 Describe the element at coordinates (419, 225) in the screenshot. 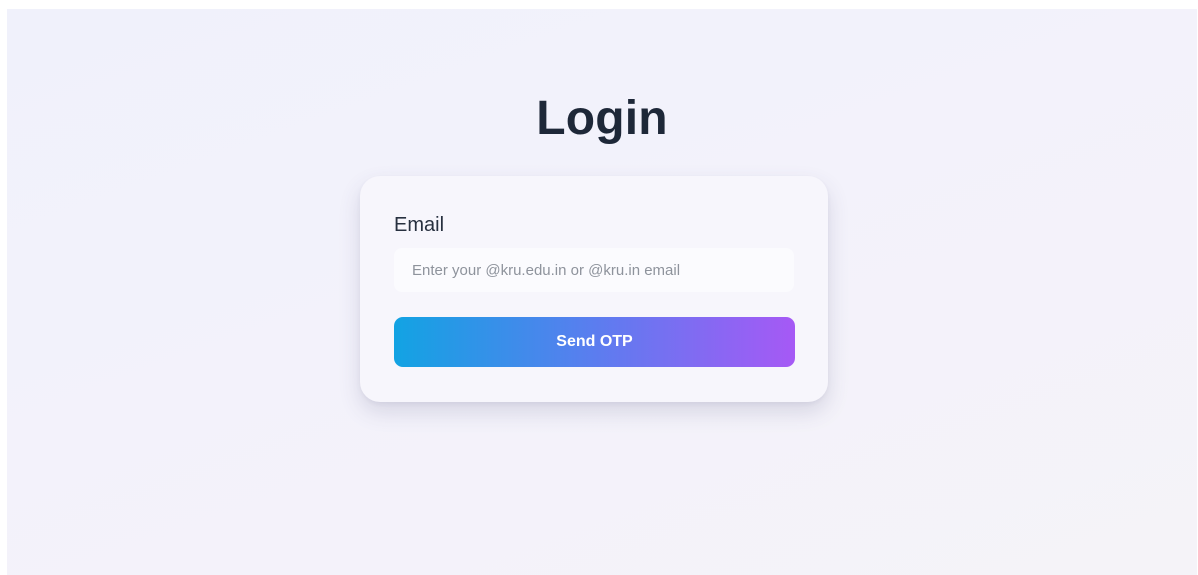

I see `email-label: Email` at that location.